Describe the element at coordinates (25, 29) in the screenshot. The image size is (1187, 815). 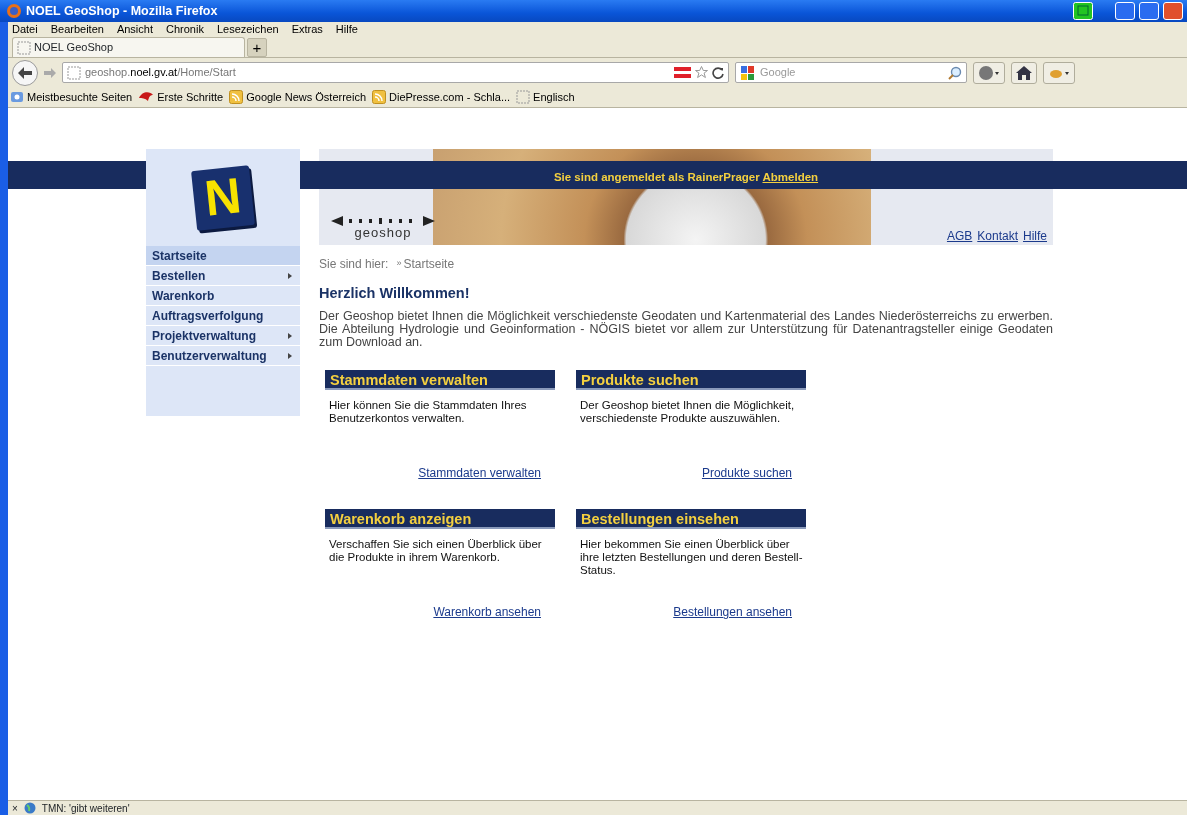
I see `menu-item: Datei` at that location.